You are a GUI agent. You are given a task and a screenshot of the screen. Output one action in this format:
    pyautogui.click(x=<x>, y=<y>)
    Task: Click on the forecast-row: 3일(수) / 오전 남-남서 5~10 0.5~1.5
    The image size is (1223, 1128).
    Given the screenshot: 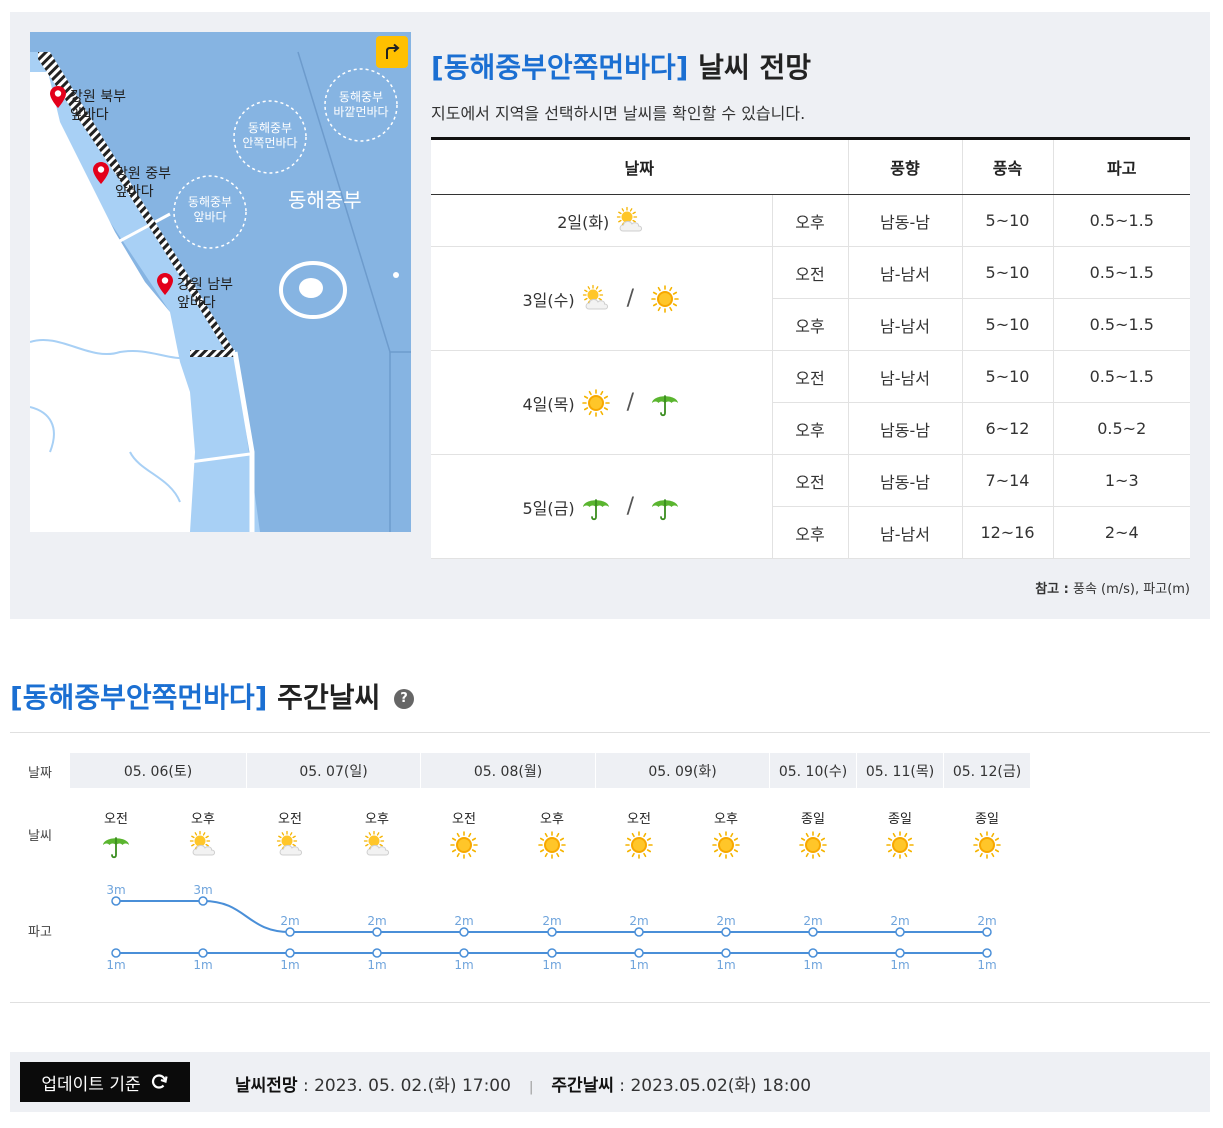 What is the action you would take?
    pyautogui.click(x=810, y=298)
    